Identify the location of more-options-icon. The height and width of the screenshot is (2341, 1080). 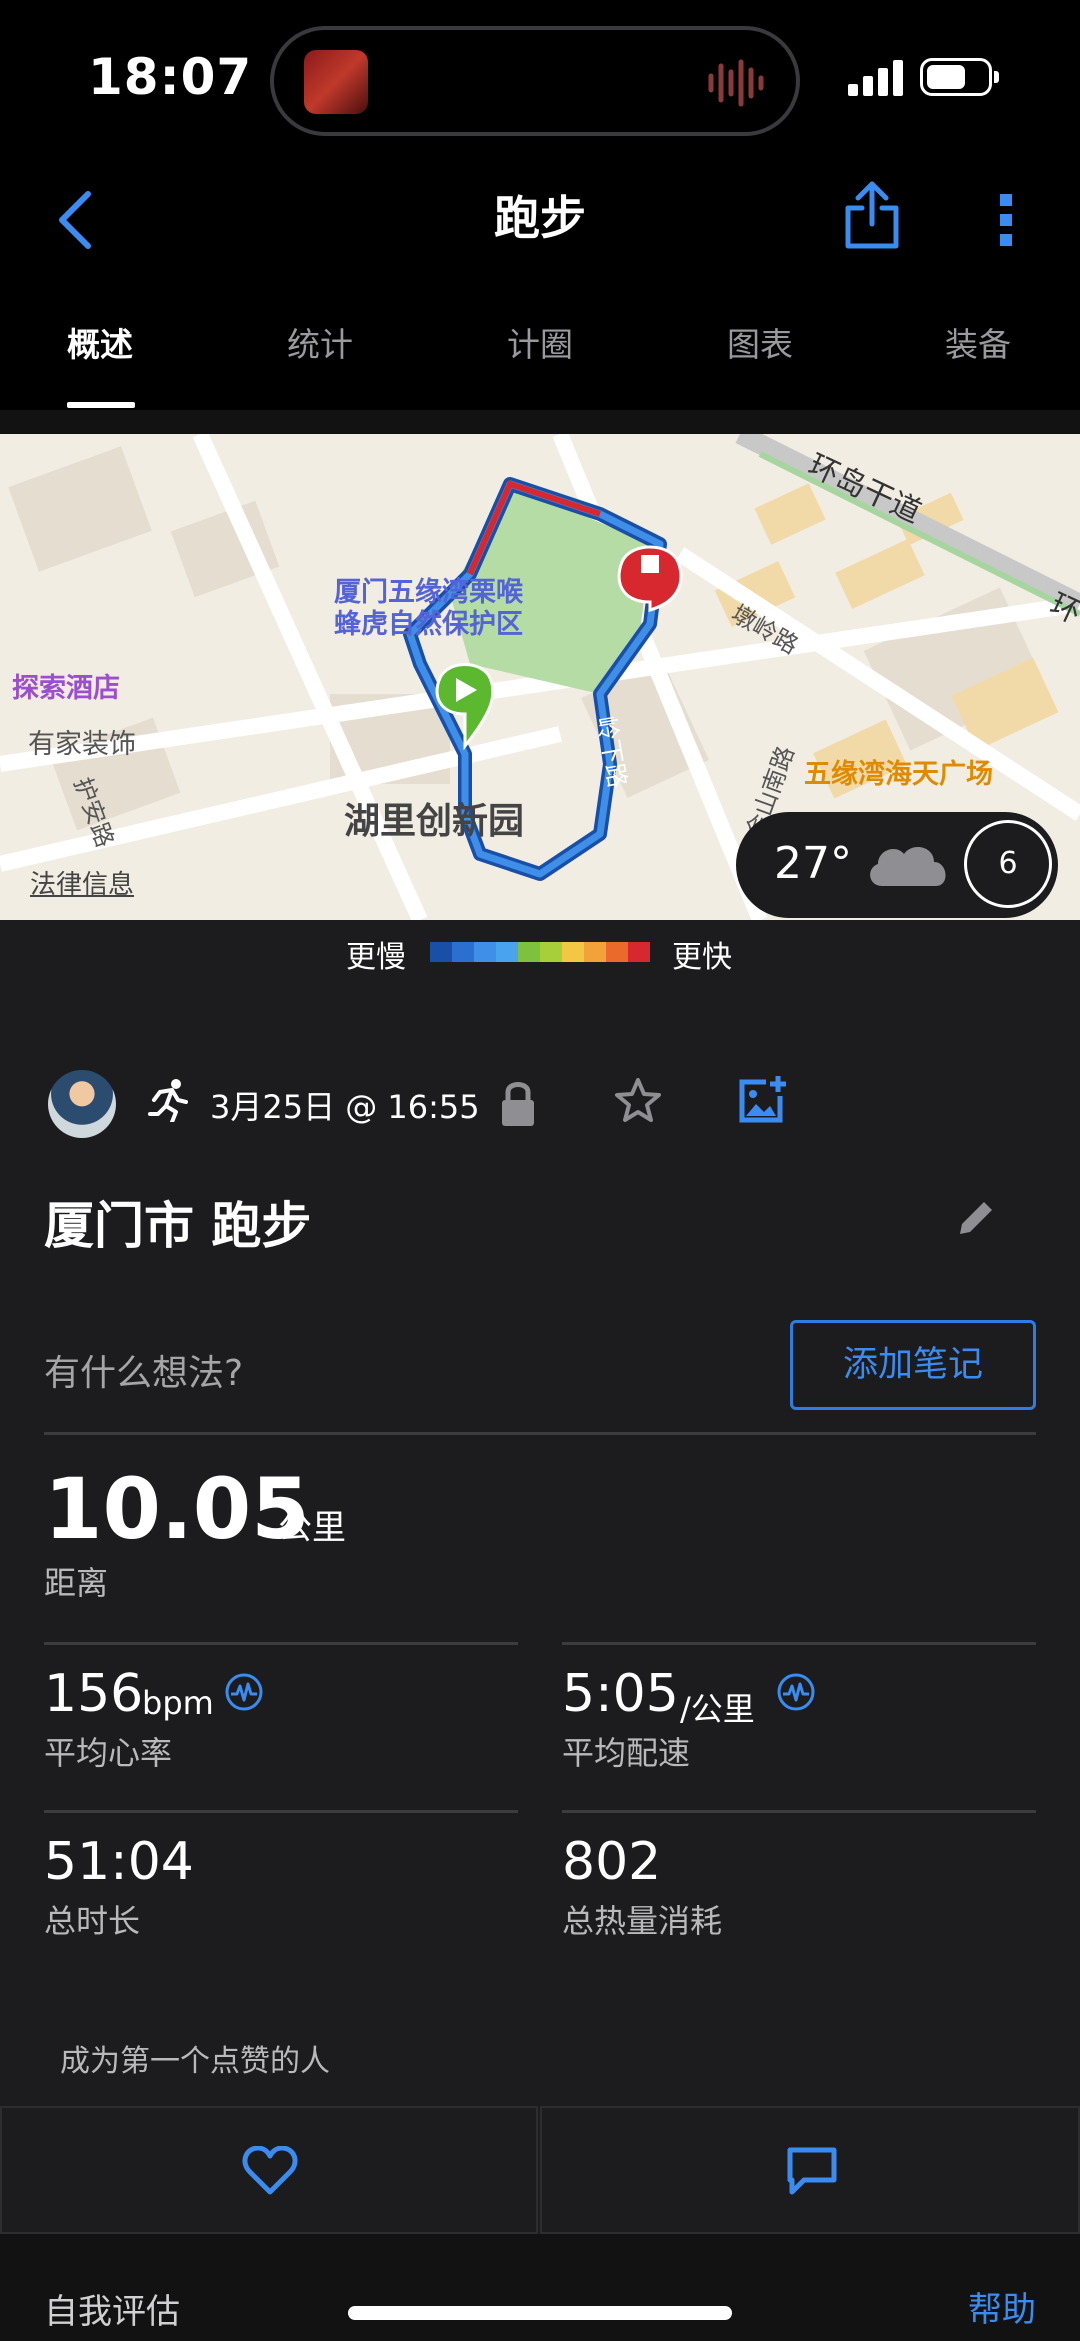
(1006, 220).